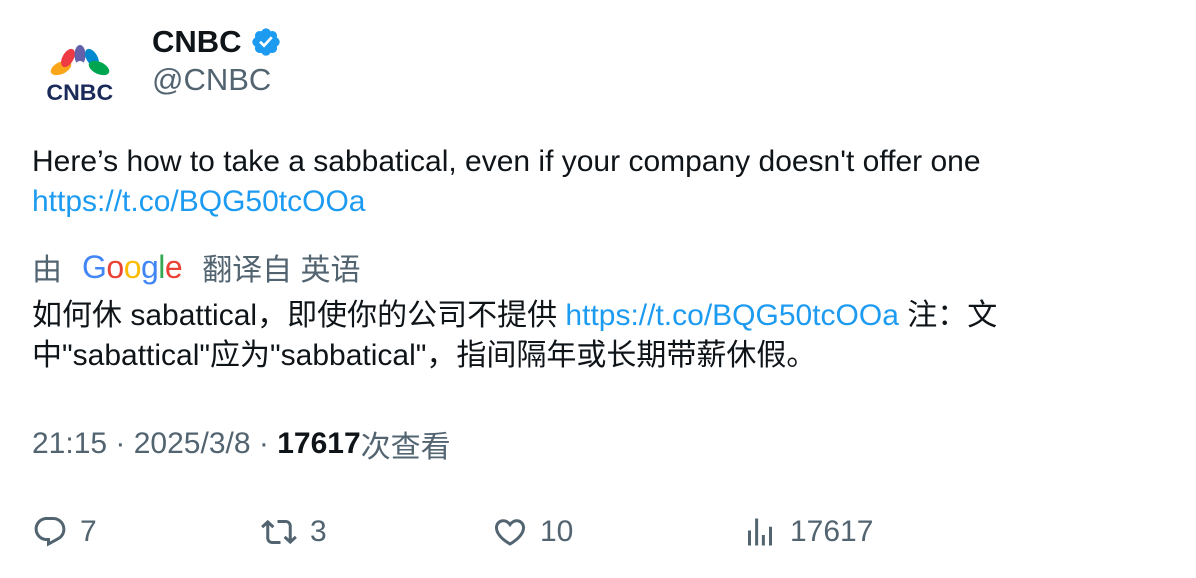  I want to click on repost-button: 3, so click(293, 532).